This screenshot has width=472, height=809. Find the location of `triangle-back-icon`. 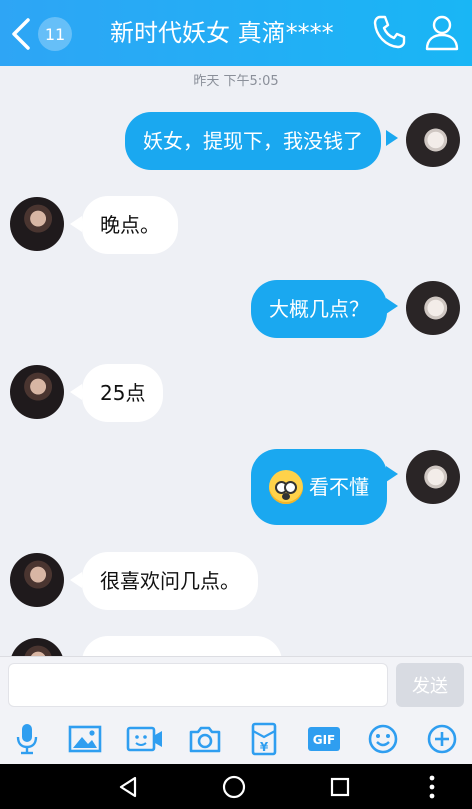

triangle-back-icon is located at coordinates (128, 787).